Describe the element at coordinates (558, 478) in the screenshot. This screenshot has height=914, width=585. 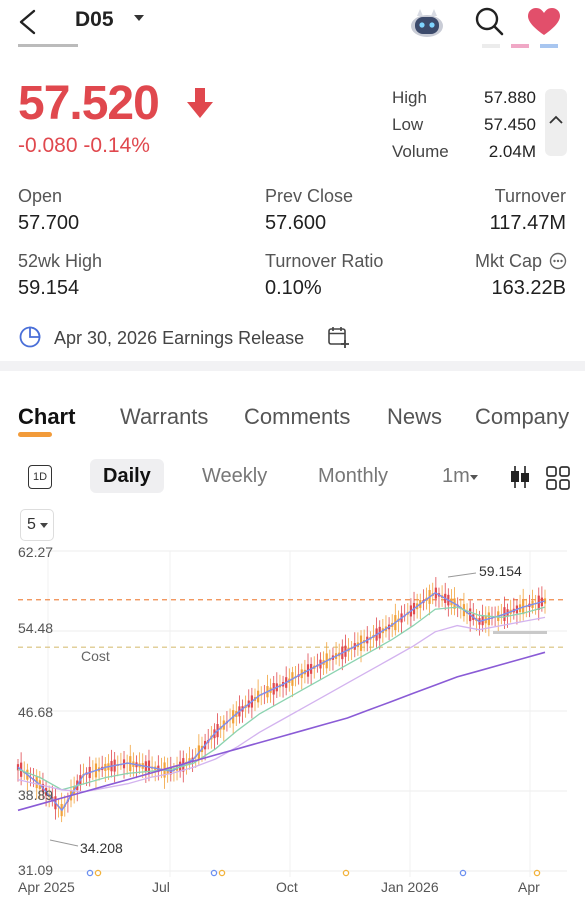
I see `grid-layout-icon` at that location.